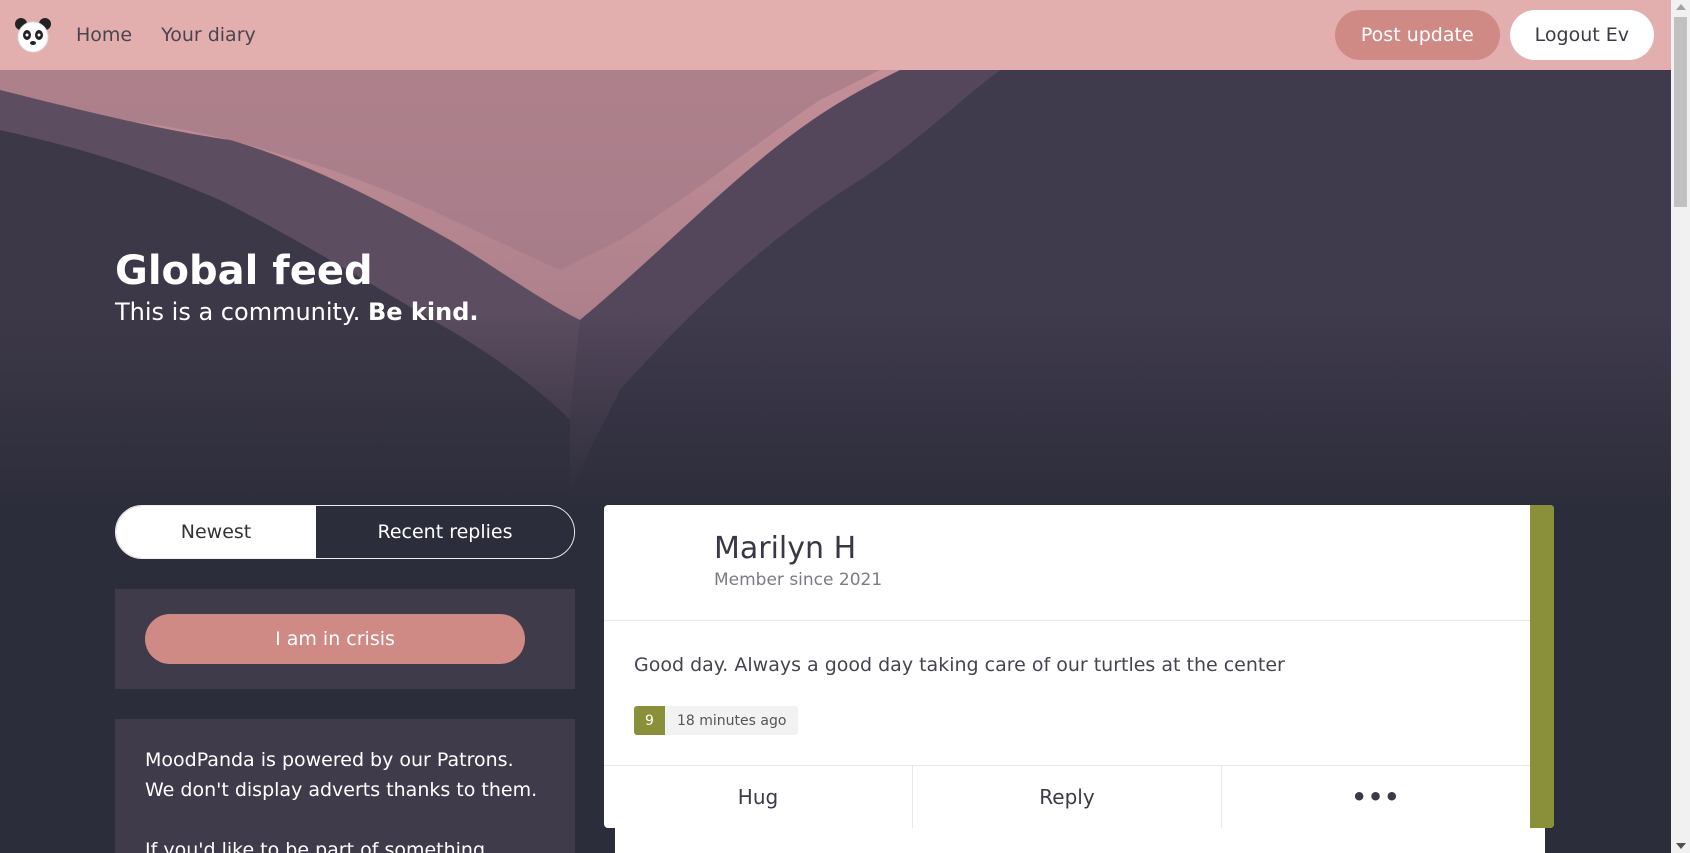 This screenshot has height=853, width=1690. Describe the element at coordinates (758, 797) in the screenshot. I see `hug-button: Hug` at that location.